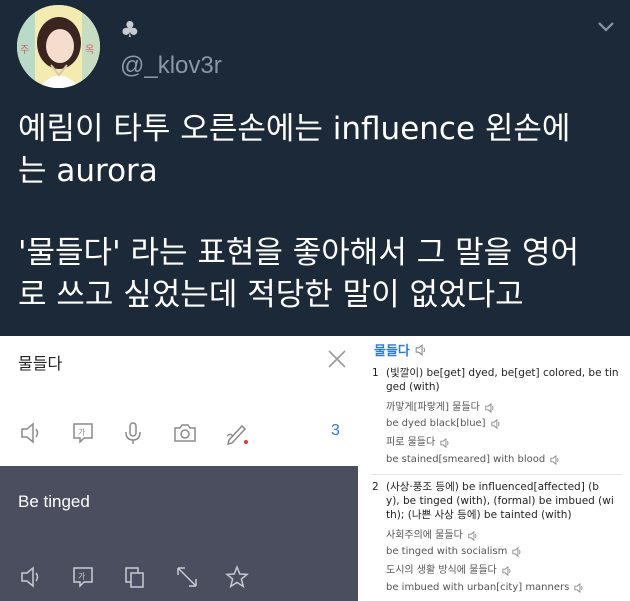  Describe the element at coordinates (237, 577) in the screenshot. I see `star-icon` at that location.